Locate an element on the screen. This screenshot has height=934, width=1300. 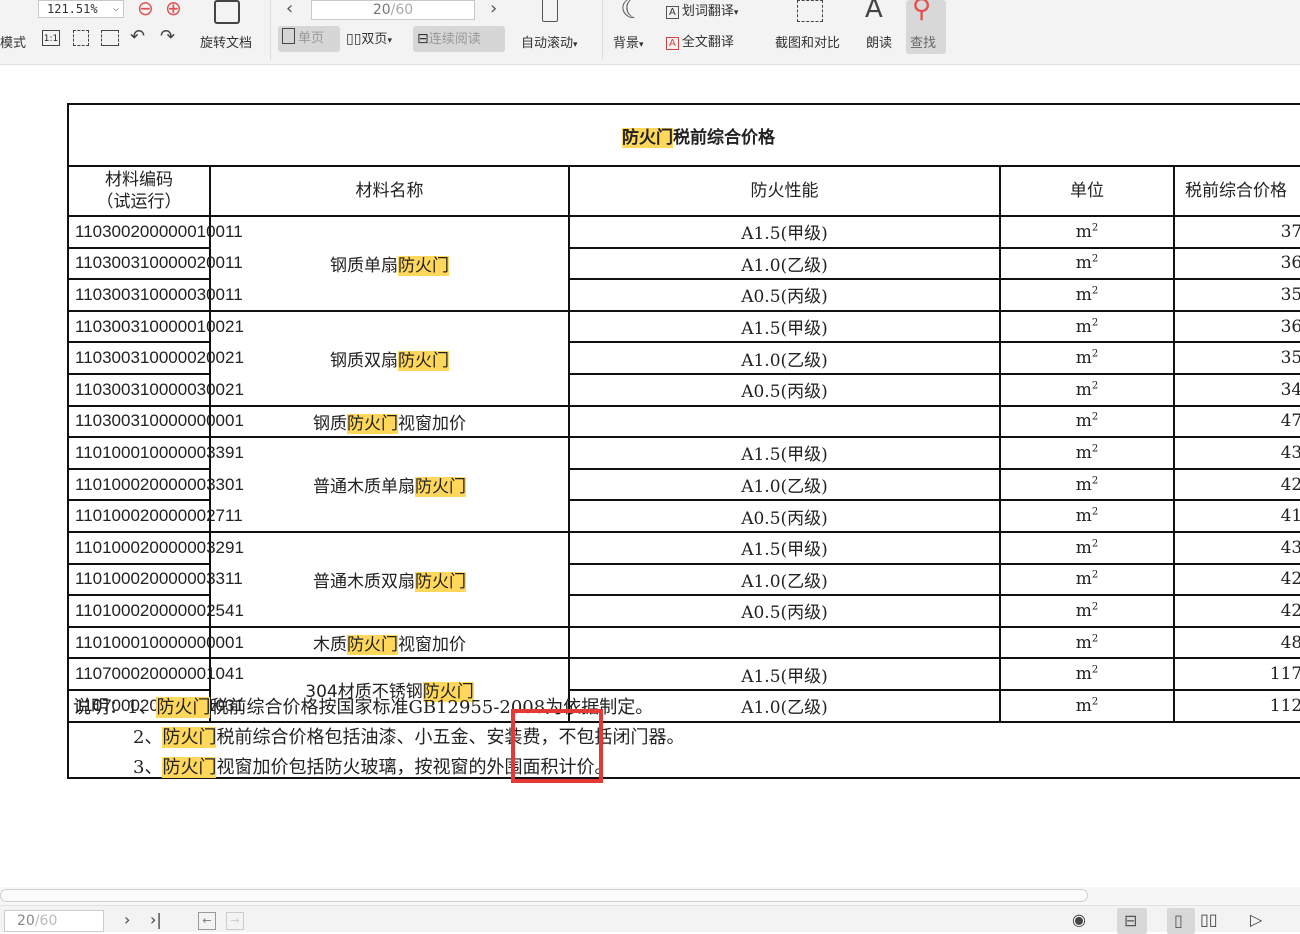
single-view-button: ▯ is located at coordinates (1181, 921).